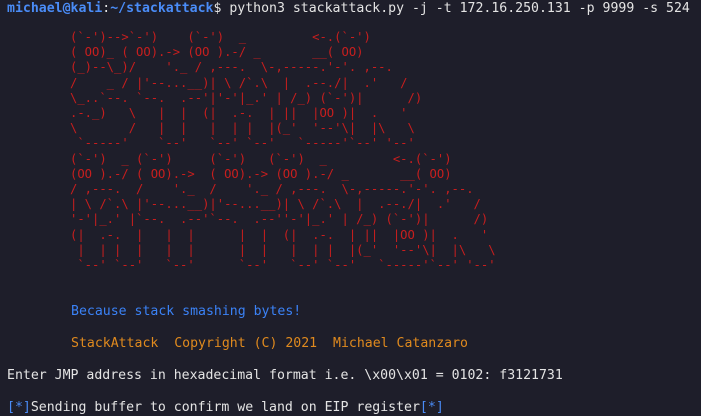 This screenshot has height=416, width=701. Describe the element at coordinates (186, 311) in the screenshot. I see `tagline-text: Because stack smashing bytes!` at that location.